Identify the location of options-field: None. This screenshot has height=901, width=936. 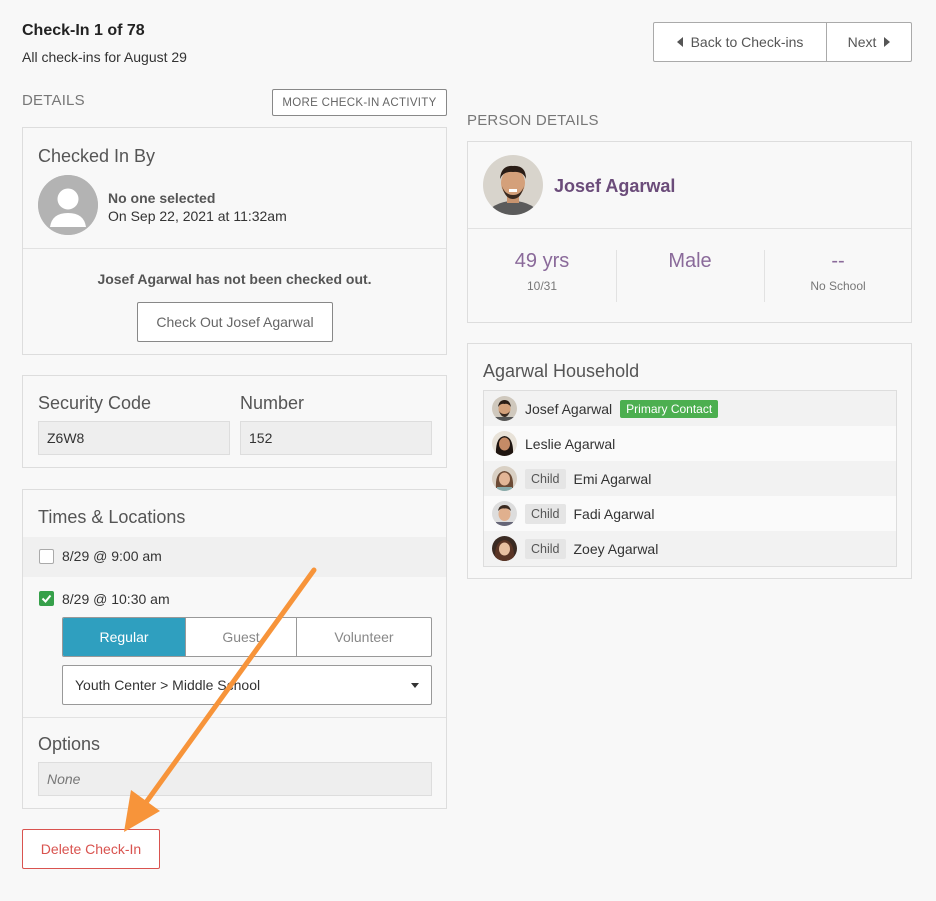
(235, 779).